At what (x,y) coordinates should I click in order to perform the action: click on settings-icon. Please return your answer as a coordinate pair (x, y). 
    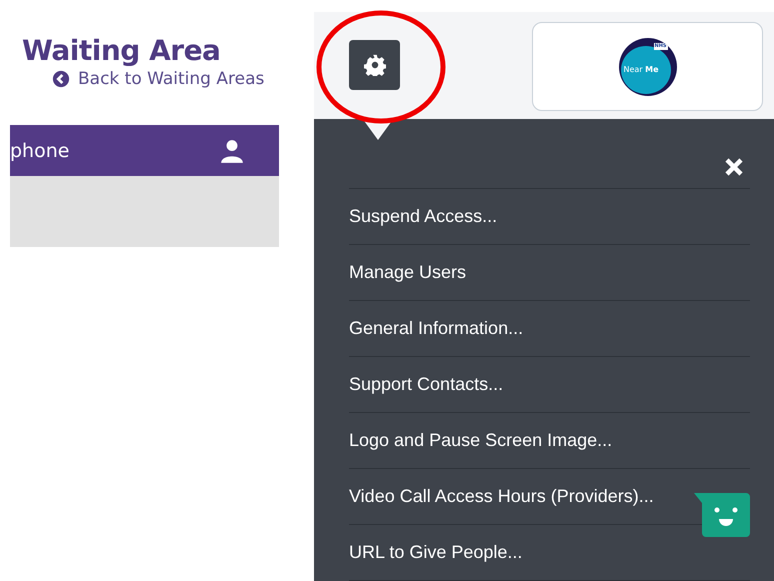
    Looking at the image, I should click on (375, 65).